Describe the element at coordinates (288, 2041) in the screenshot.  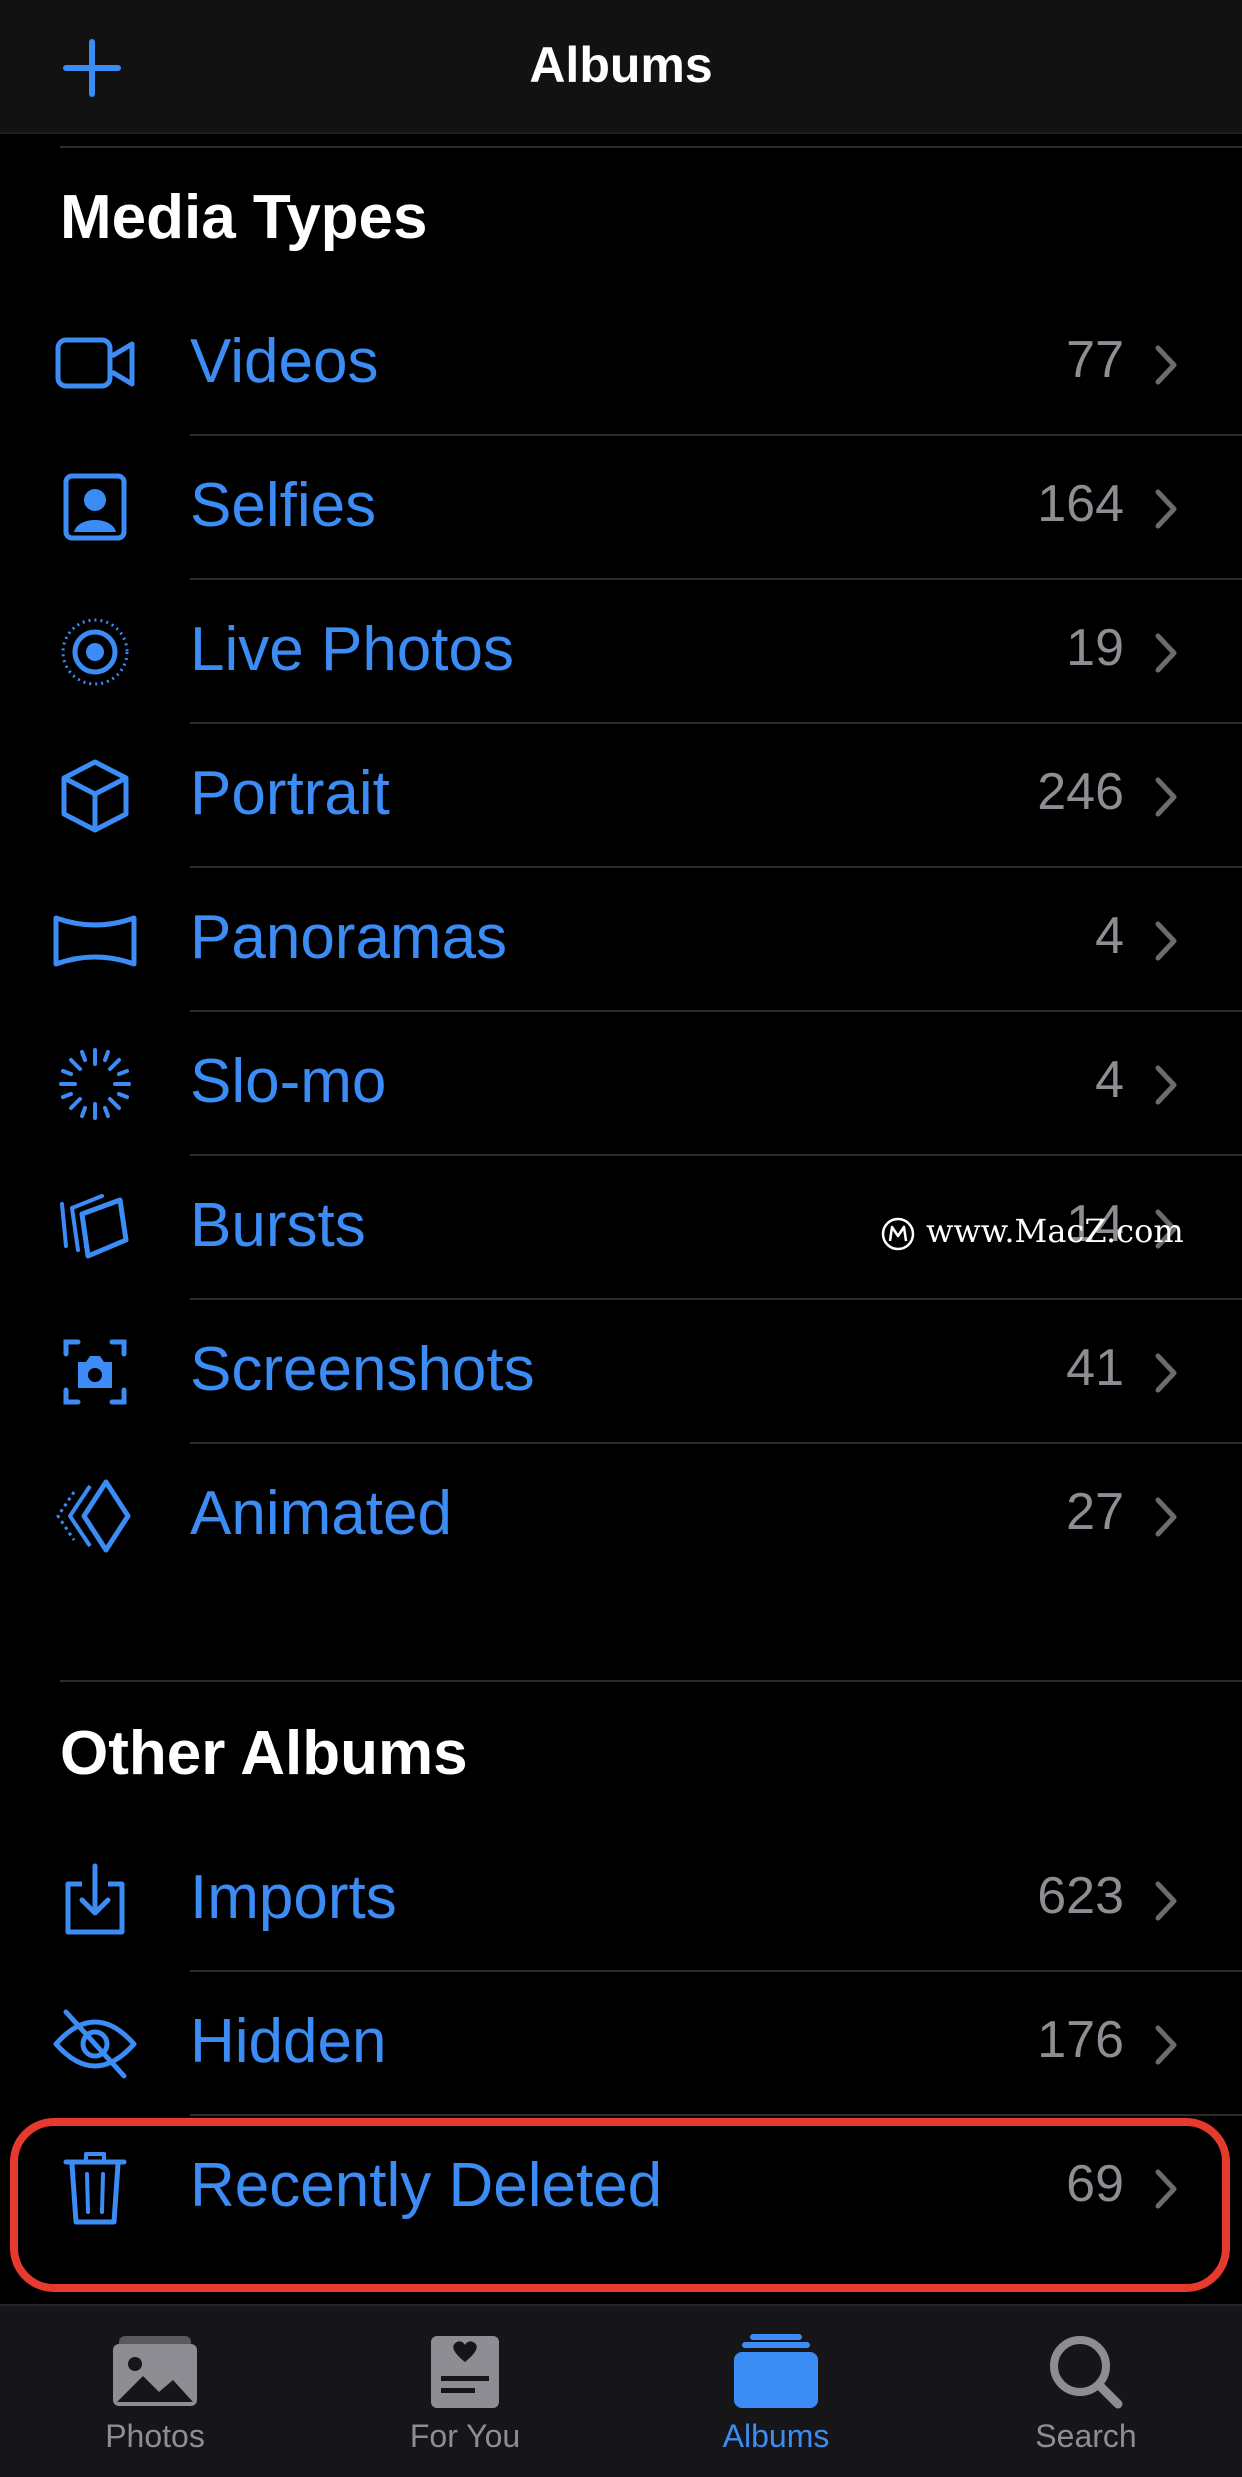
I see `album-label: Hidden` at that location.